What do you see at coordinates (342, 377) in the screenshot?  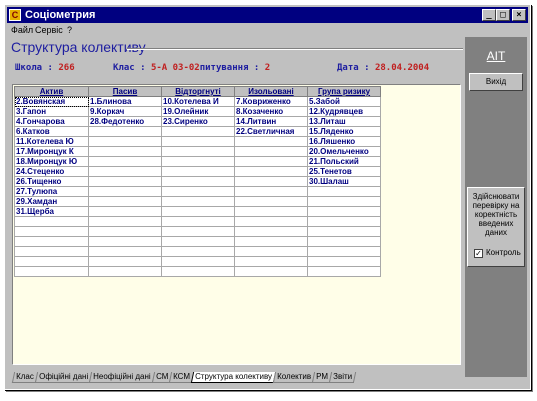 I see `tab-reports: Звіти` at bounding box center [342, 377].